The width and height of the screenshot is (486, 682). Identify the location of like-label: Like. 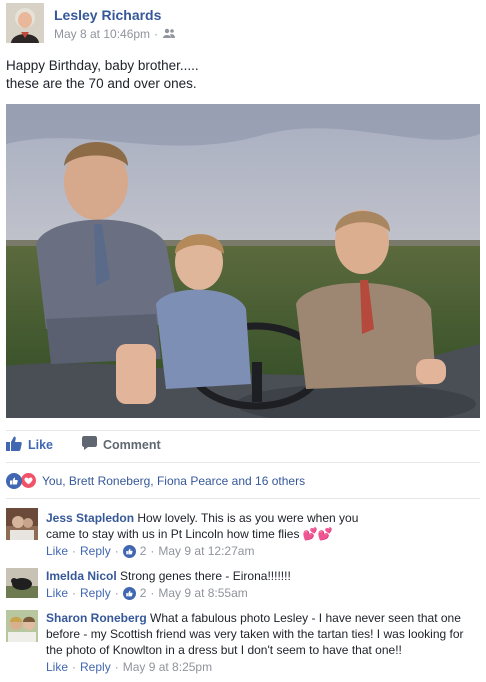
(41, 445).